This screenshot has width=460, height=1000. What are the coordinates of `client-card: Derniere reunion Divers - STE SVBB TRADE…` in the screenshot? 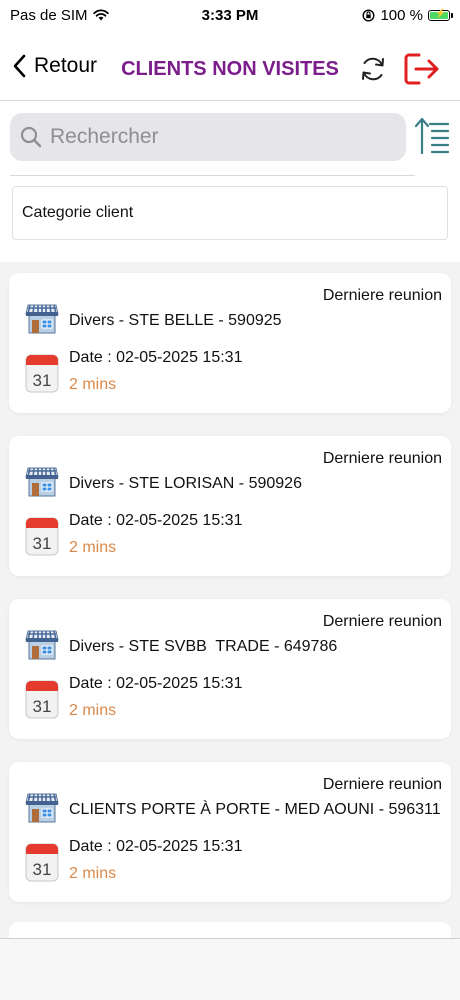 It's located at (230, 669).